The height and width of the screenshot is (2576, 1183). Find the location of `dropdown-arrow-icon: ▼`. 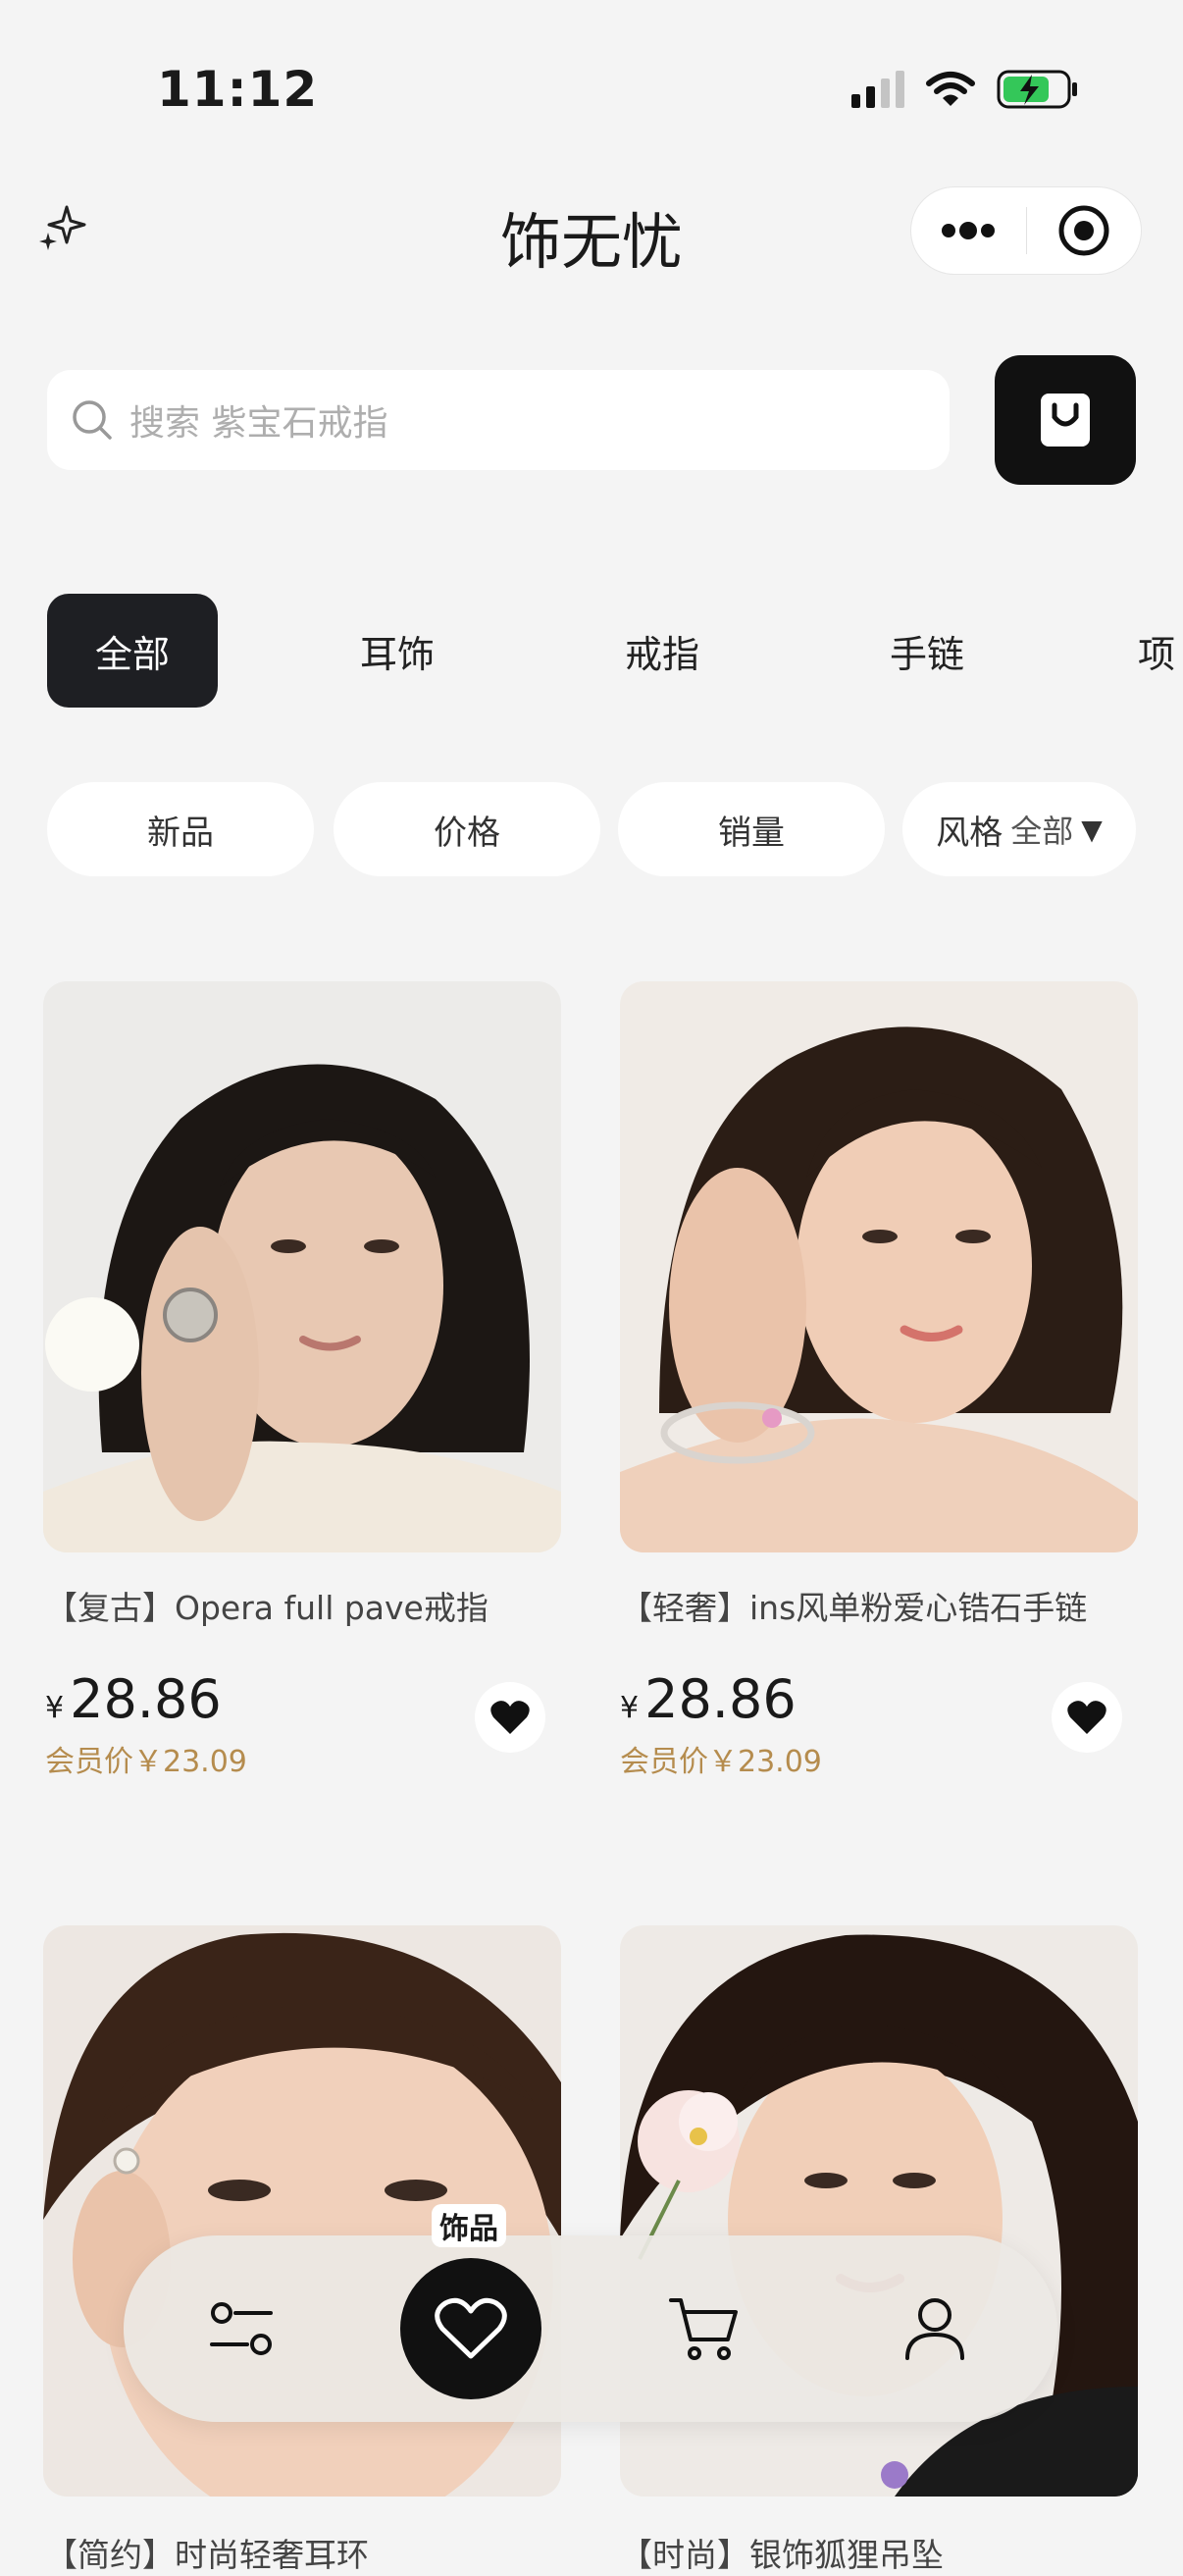

dropdown-arrow-icon: ▼ is located at coordinates (1092, 829).